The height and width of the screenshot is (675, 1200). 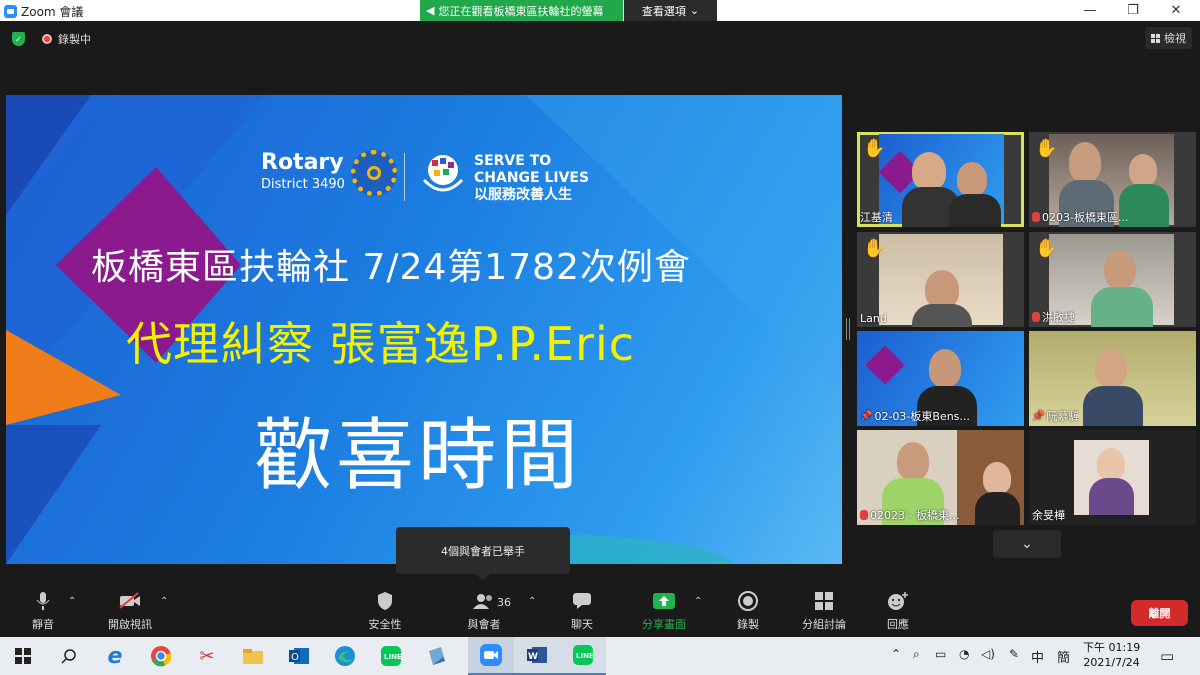 What do you see at coordinates (748, 601) in the screenshot?
I see `record-icon` at bounding box center [748, 601].